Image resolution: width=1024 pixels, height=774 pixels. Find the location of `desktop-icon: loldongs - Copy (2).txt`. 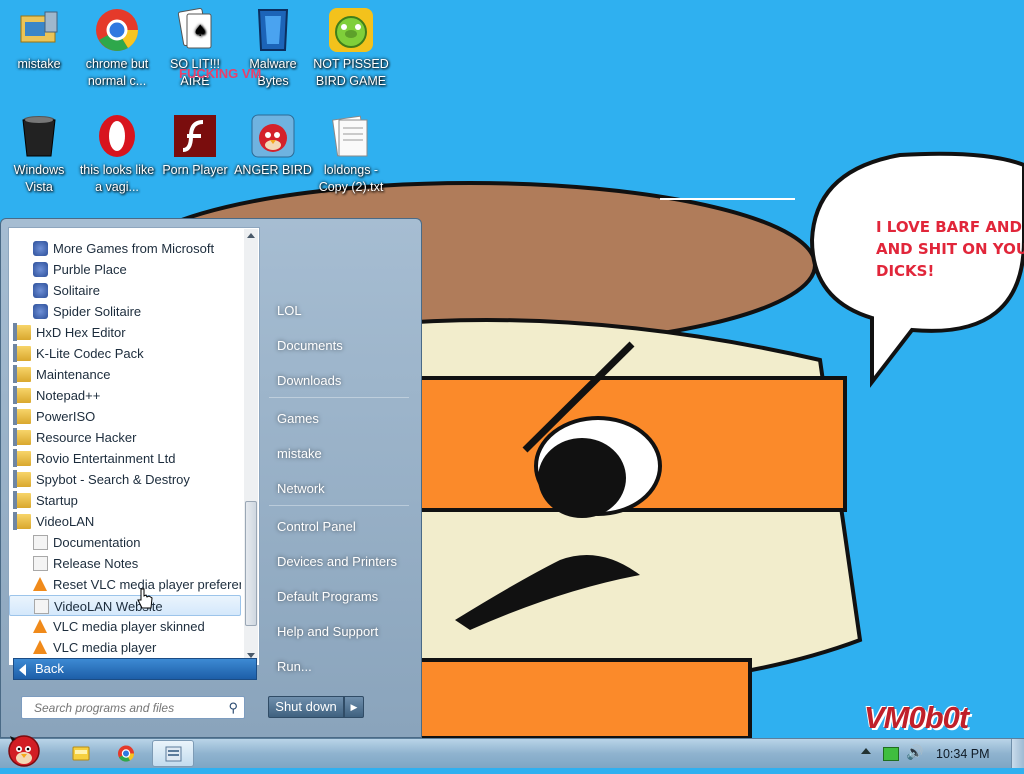

desktop-icon: loldongs - Copy (2).txt is located at coordinates (351, 154).